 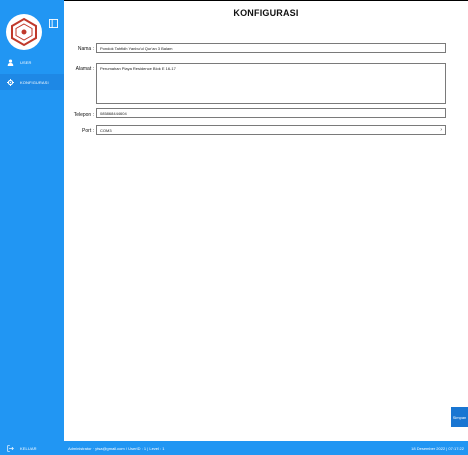 What do you see at coordinates (437, 448) in the screenshot?
I see `status-datetime: 18 Desember 2022 | 07:17:22` at bounding box center [437, 448].